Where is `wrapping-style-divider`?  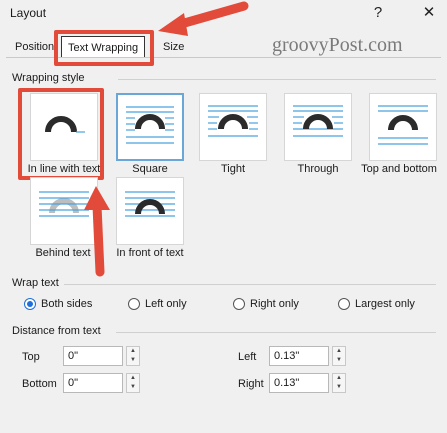
wrapping-style-divider is located at coordinates (277, 79).